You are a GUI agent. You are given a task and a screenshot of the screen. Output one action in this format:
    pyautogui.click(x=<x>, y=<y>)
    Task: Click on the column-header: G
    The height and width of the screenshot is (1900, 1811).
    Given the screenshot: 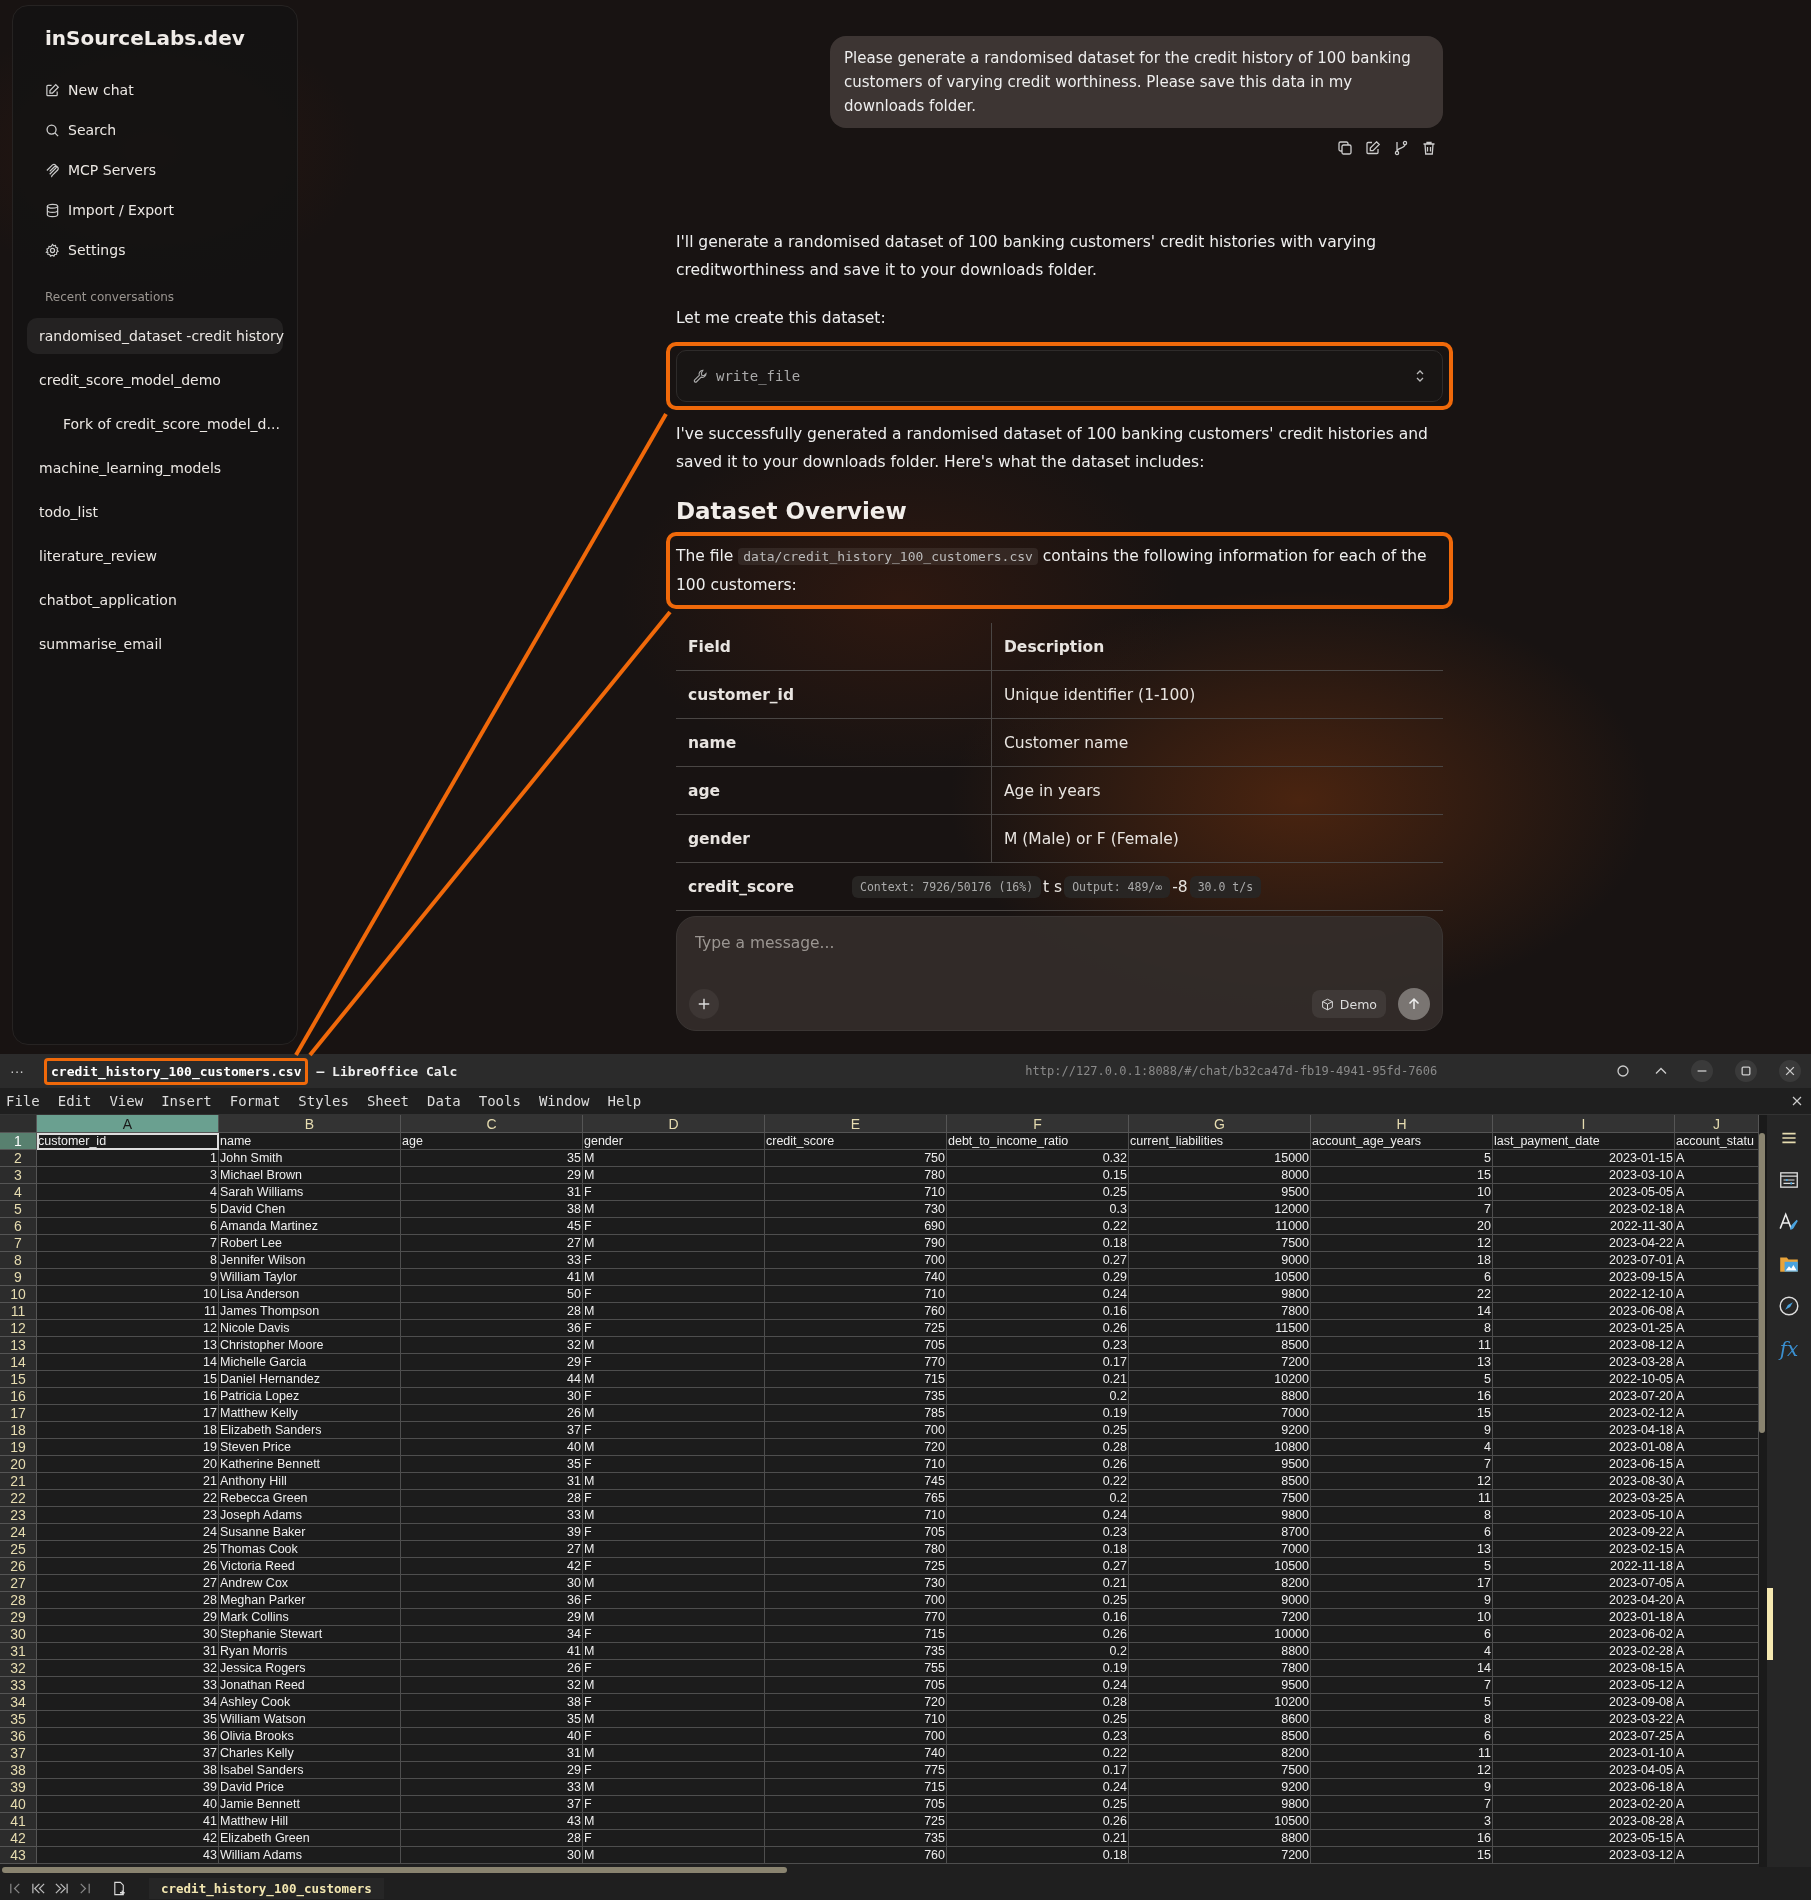 What is the action you would take?
    pyautogui.click(x=1220, y=1124)
    